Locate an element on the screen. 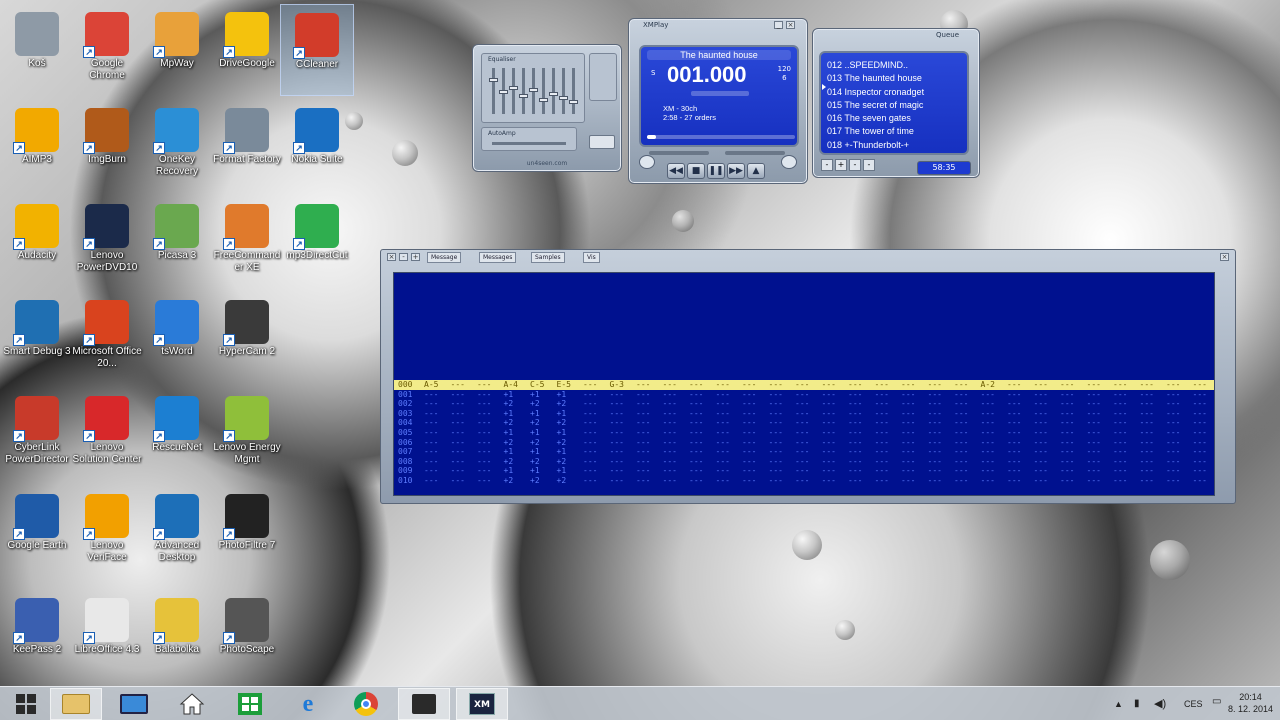 This screenshot has height=720, width=1280. eq-toggle-icon is located at coordinates (647, 162).